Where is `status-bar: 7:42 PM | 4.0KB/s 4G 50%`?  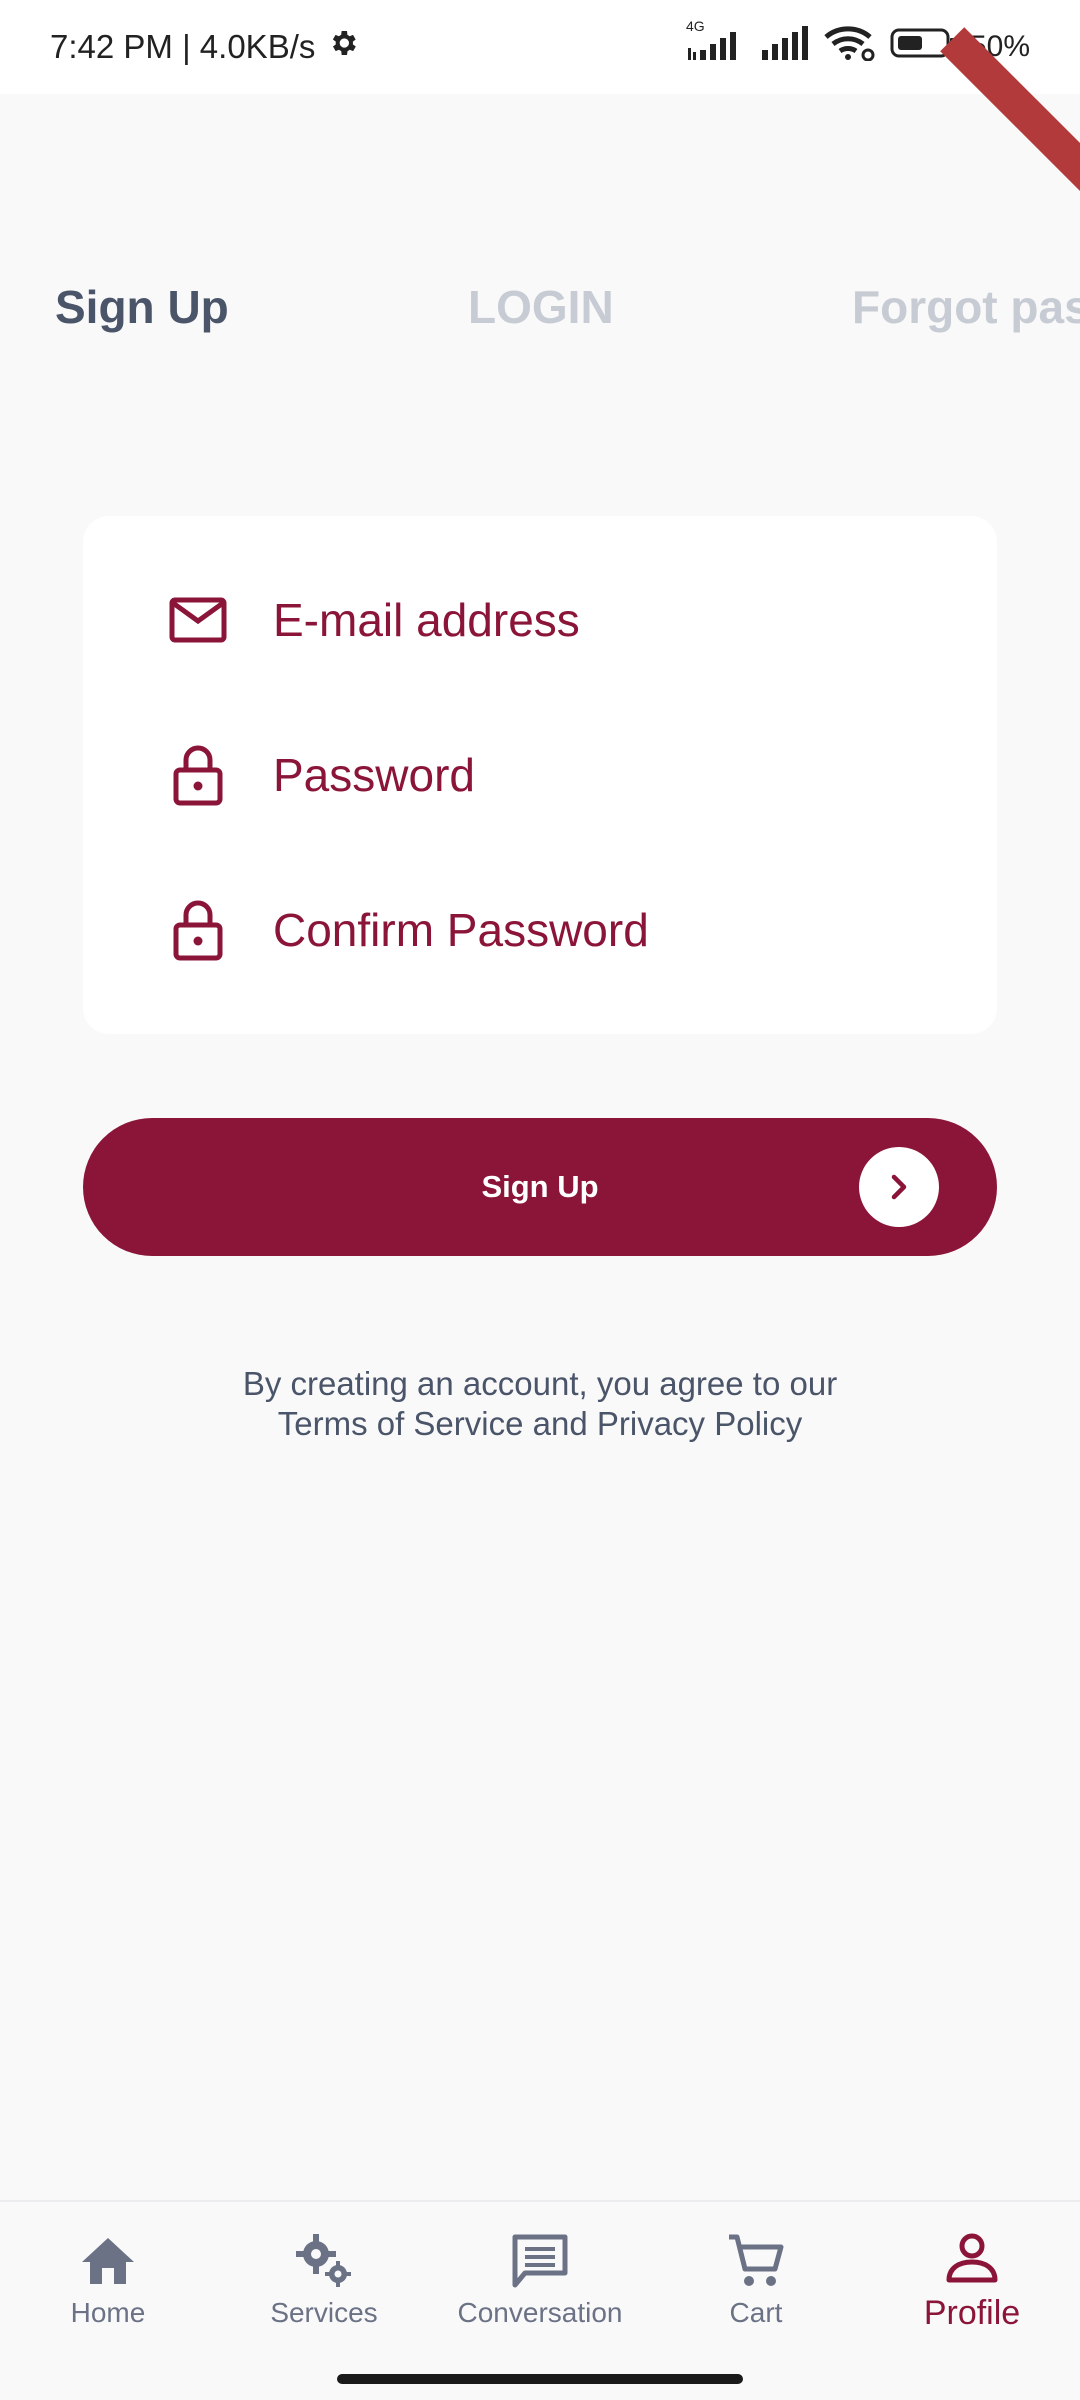
status-bar: 7:42 PM | 4.0KB/s 4G 50% is located at coordinates (540, 47).